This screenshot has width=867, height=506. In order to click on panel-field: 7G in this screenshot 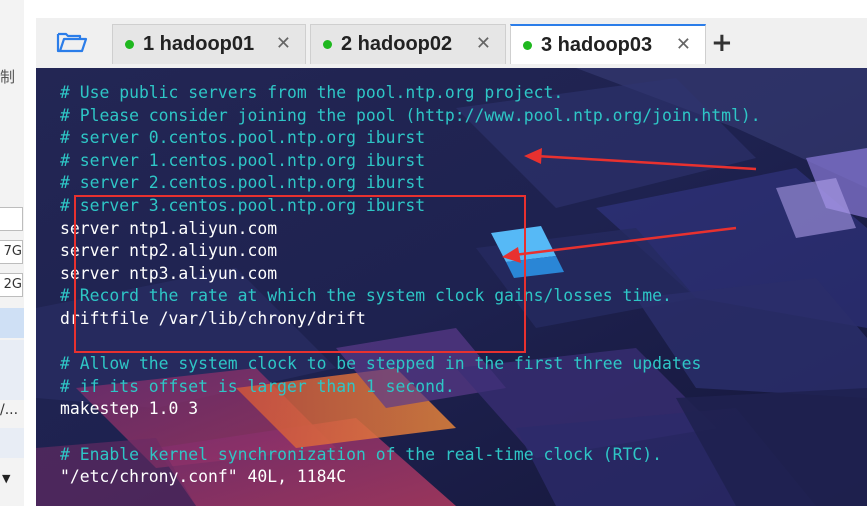, I will do `click(11, 252)`.